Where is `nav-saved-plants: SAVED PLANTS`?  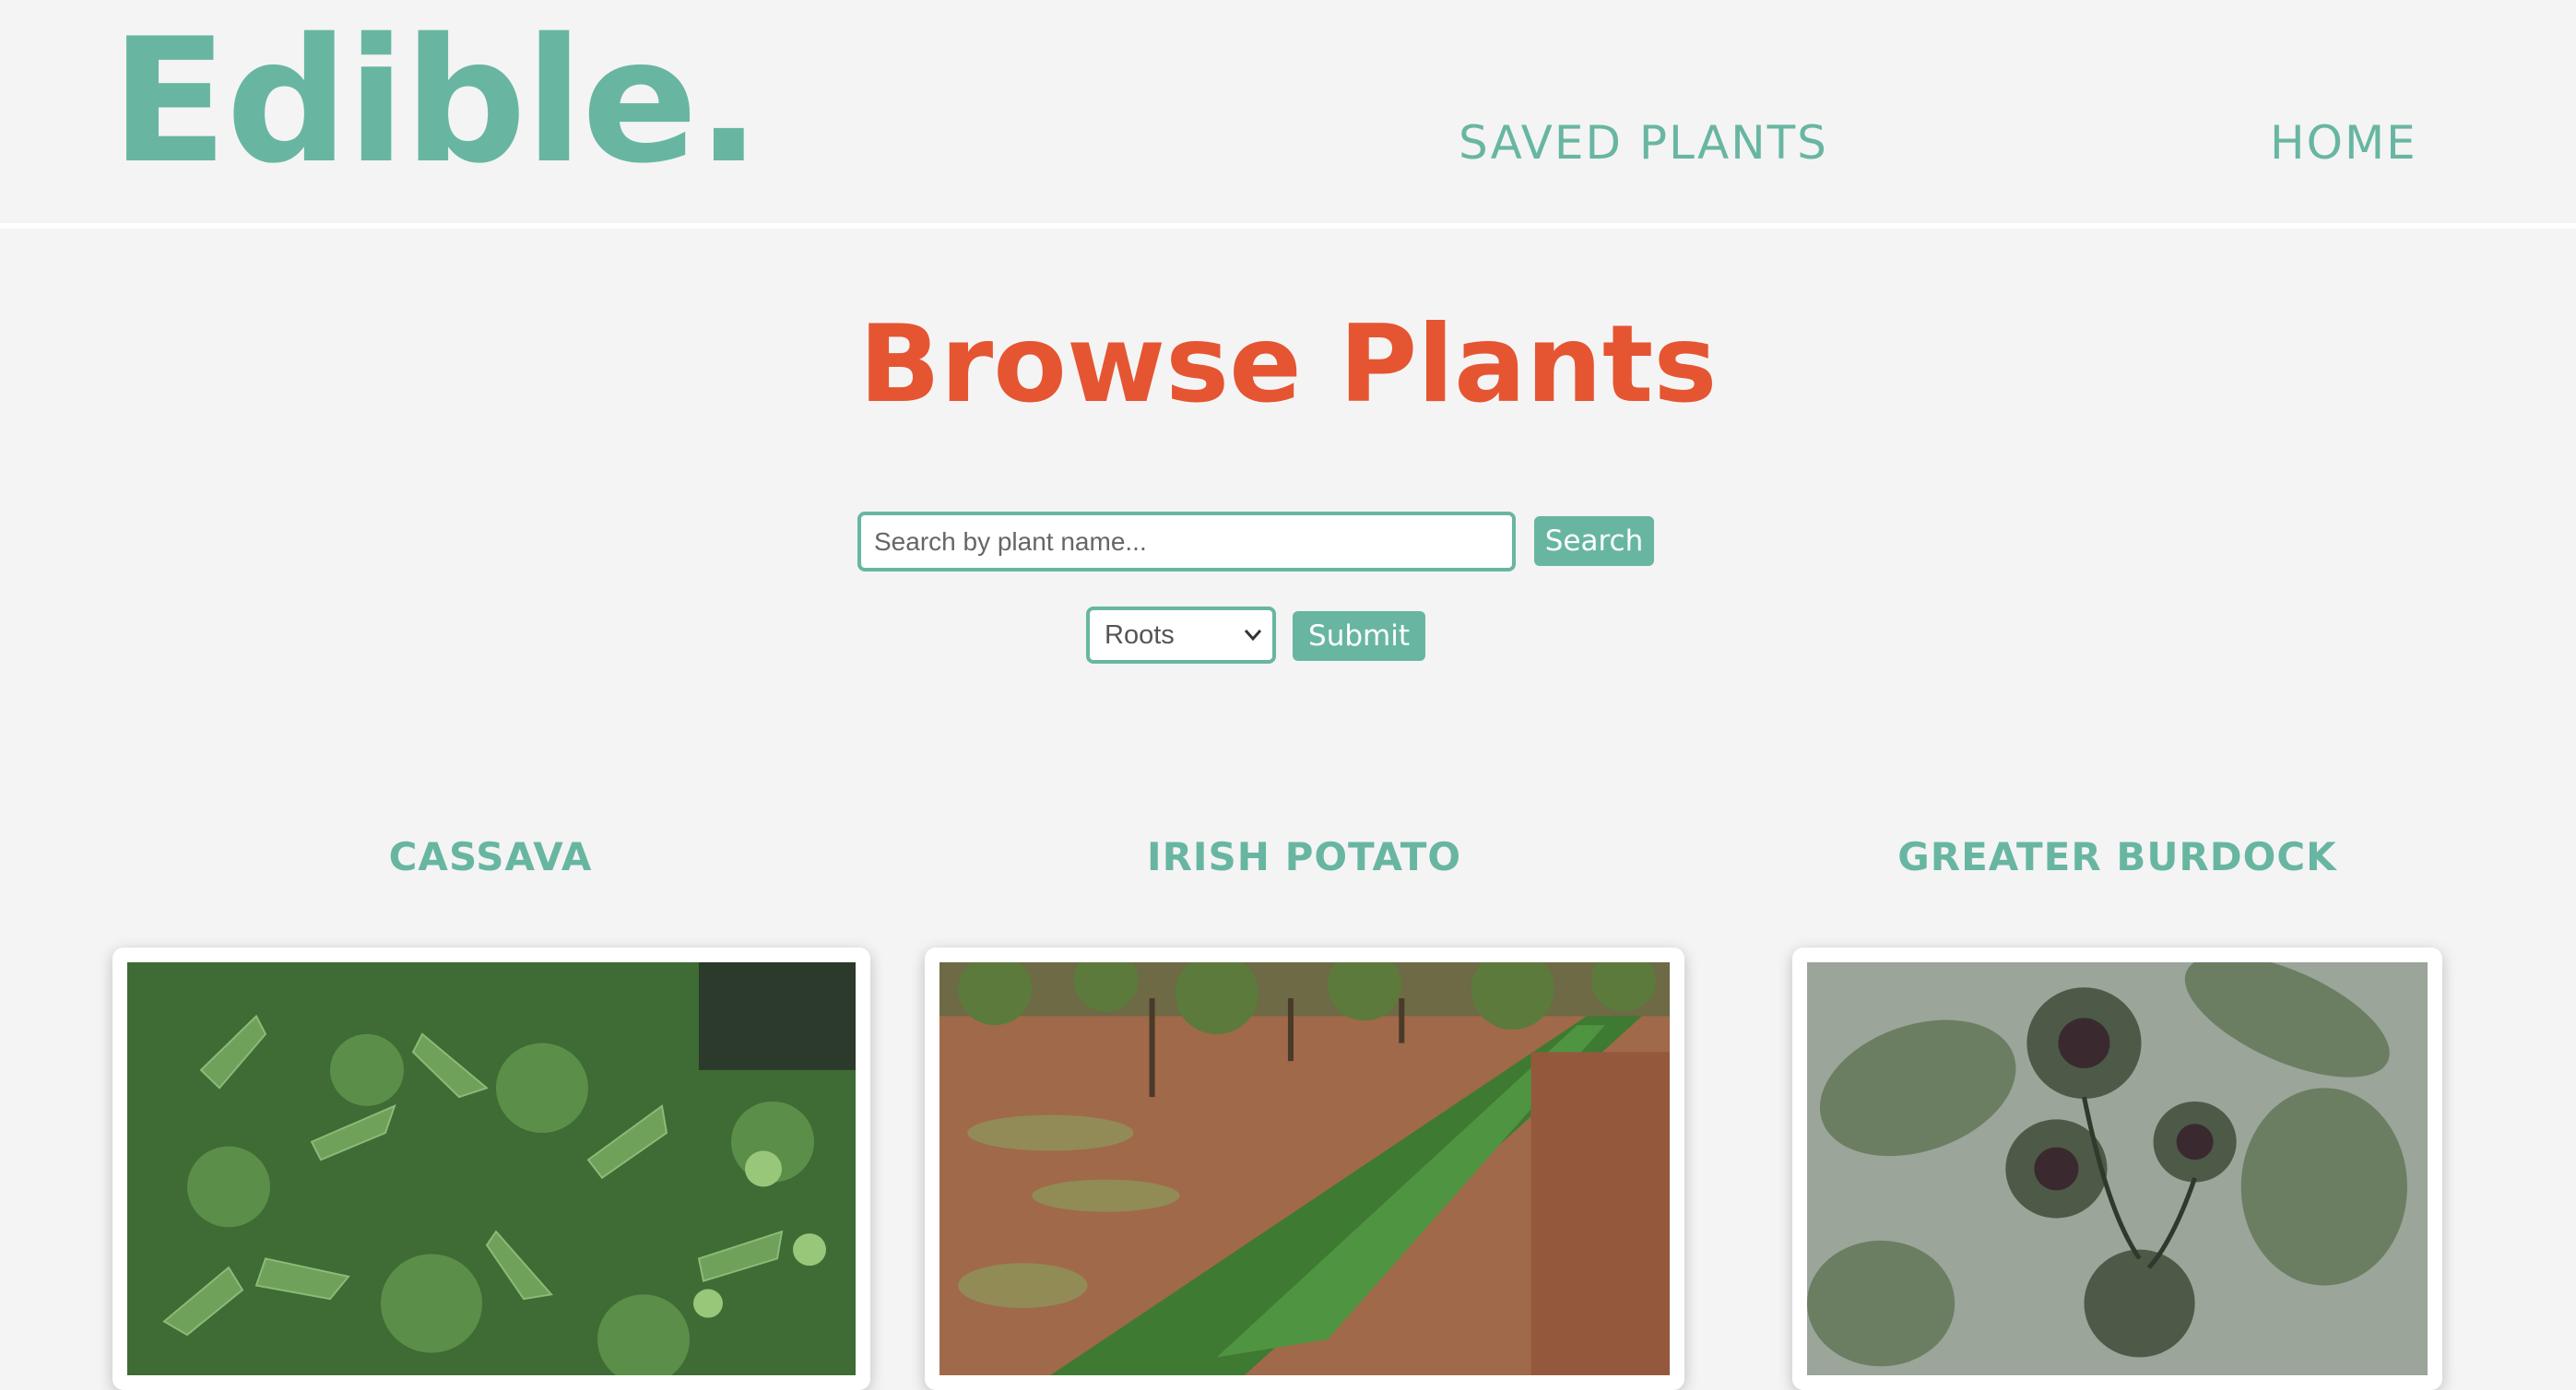 nav-saved-plants: SAVED PLANTS is located at coordinates (1643, 143).